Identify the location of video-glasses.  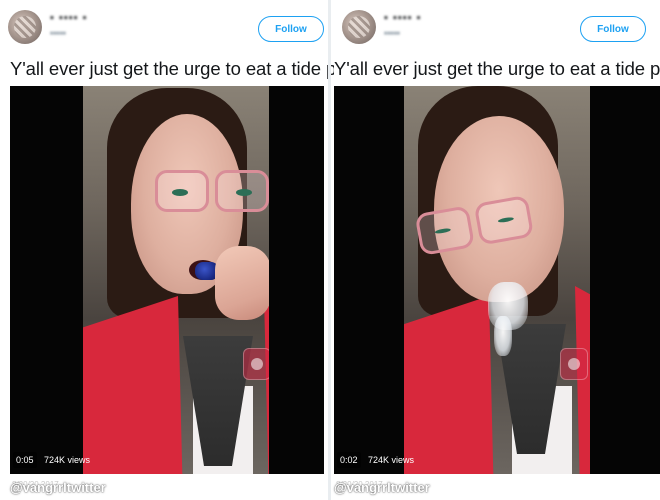
(209, 195).